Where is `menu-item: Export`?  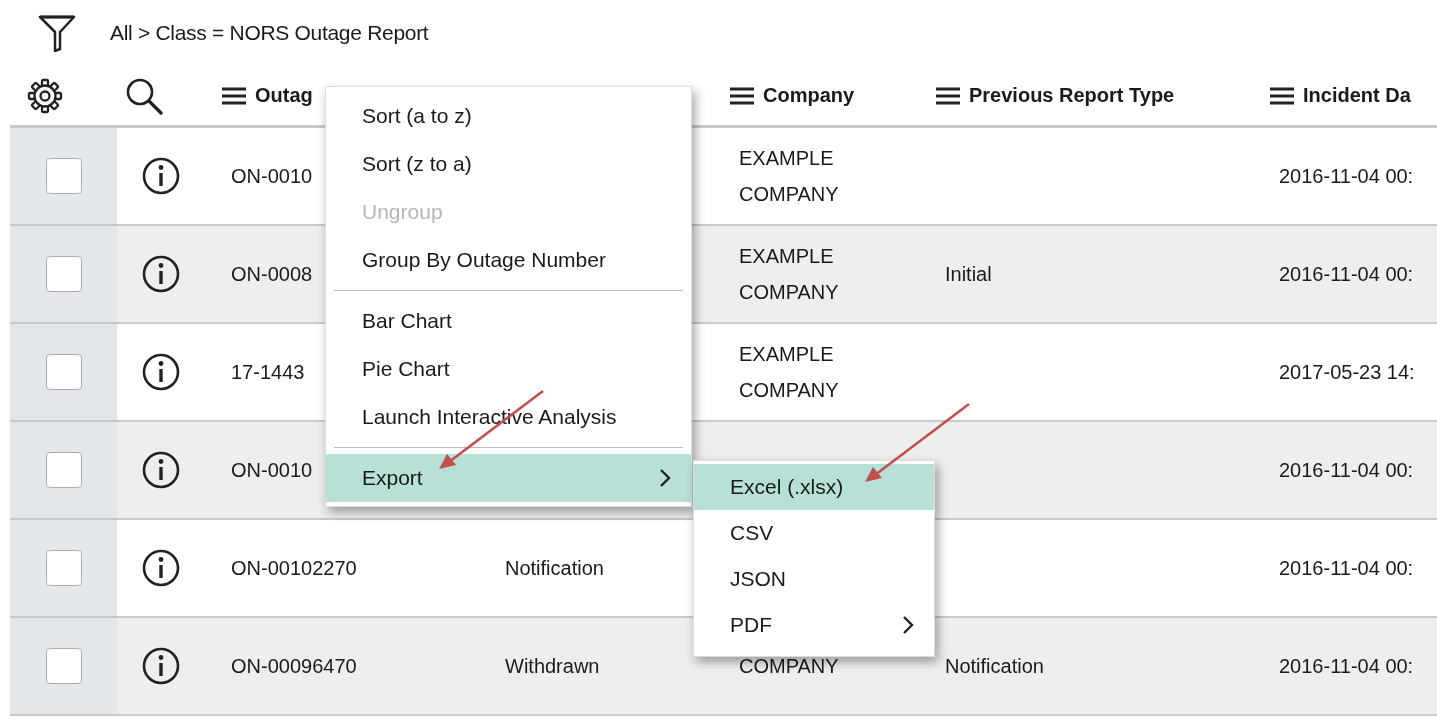
menu-item: Export is located at coordinates (508, 478).